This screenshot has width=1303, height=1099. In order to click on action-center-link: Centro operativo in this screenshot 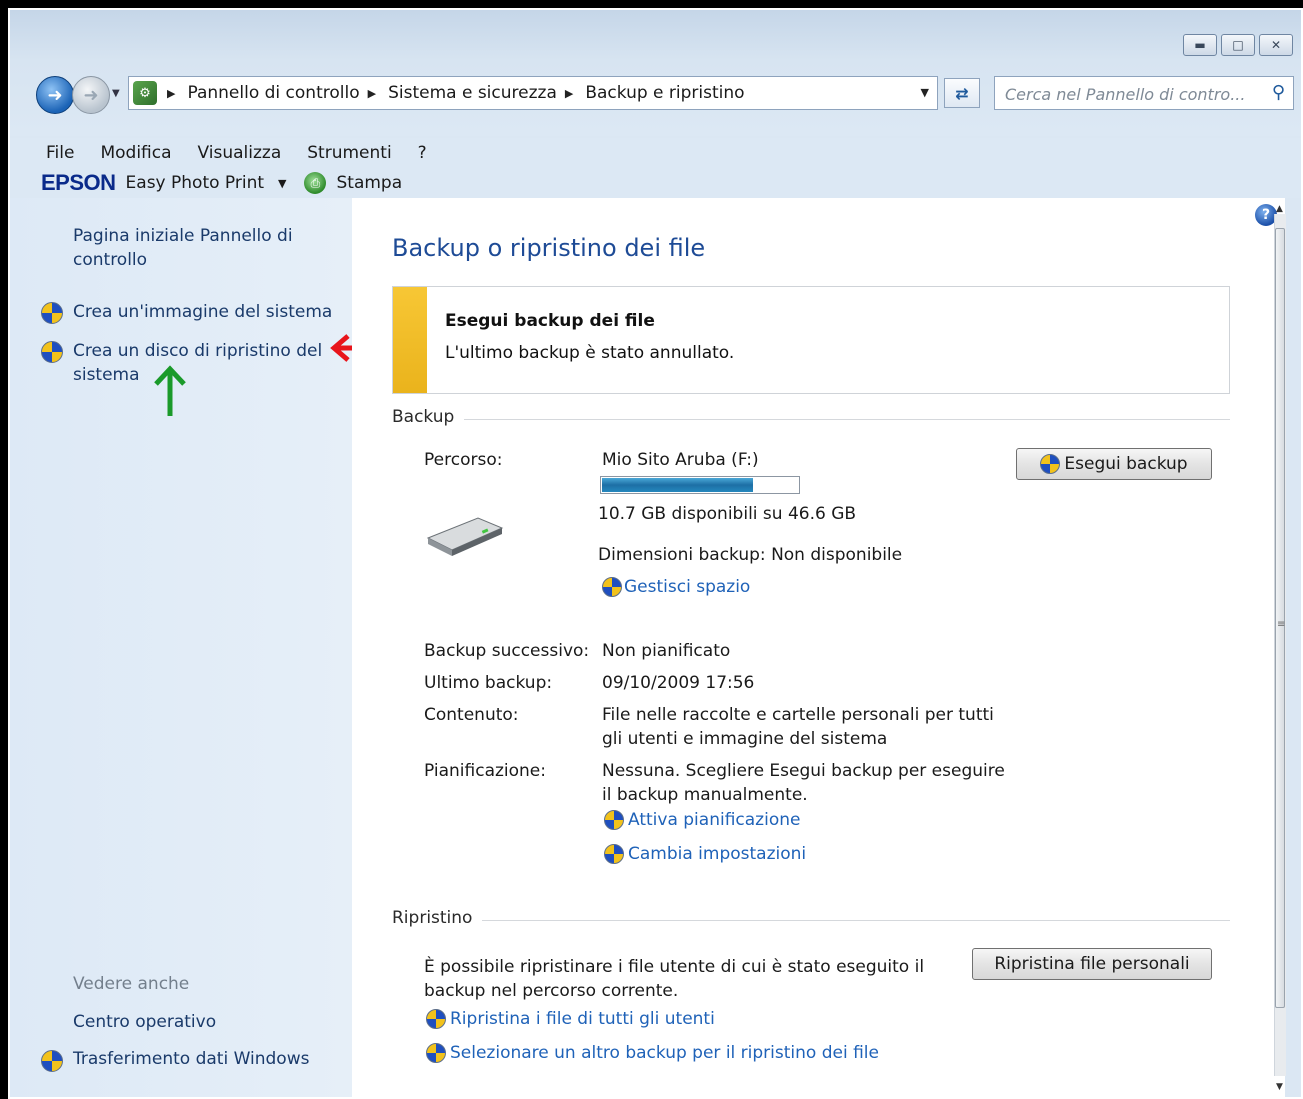, I will do `click(144, 1022)`.